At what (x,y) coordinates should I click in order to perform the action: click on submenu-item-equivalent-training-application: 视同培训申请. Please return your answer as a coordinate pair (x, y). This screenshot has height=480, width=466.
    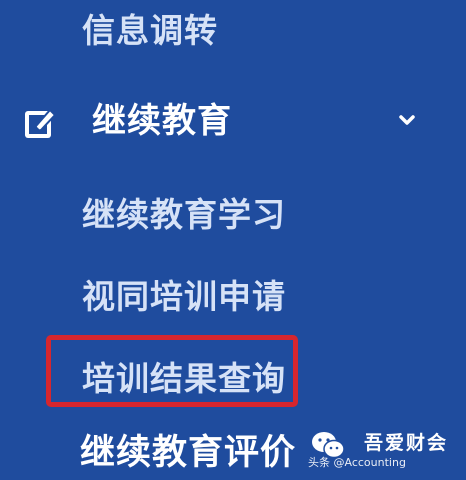
    Looking at the image, I should click on (184, 296).